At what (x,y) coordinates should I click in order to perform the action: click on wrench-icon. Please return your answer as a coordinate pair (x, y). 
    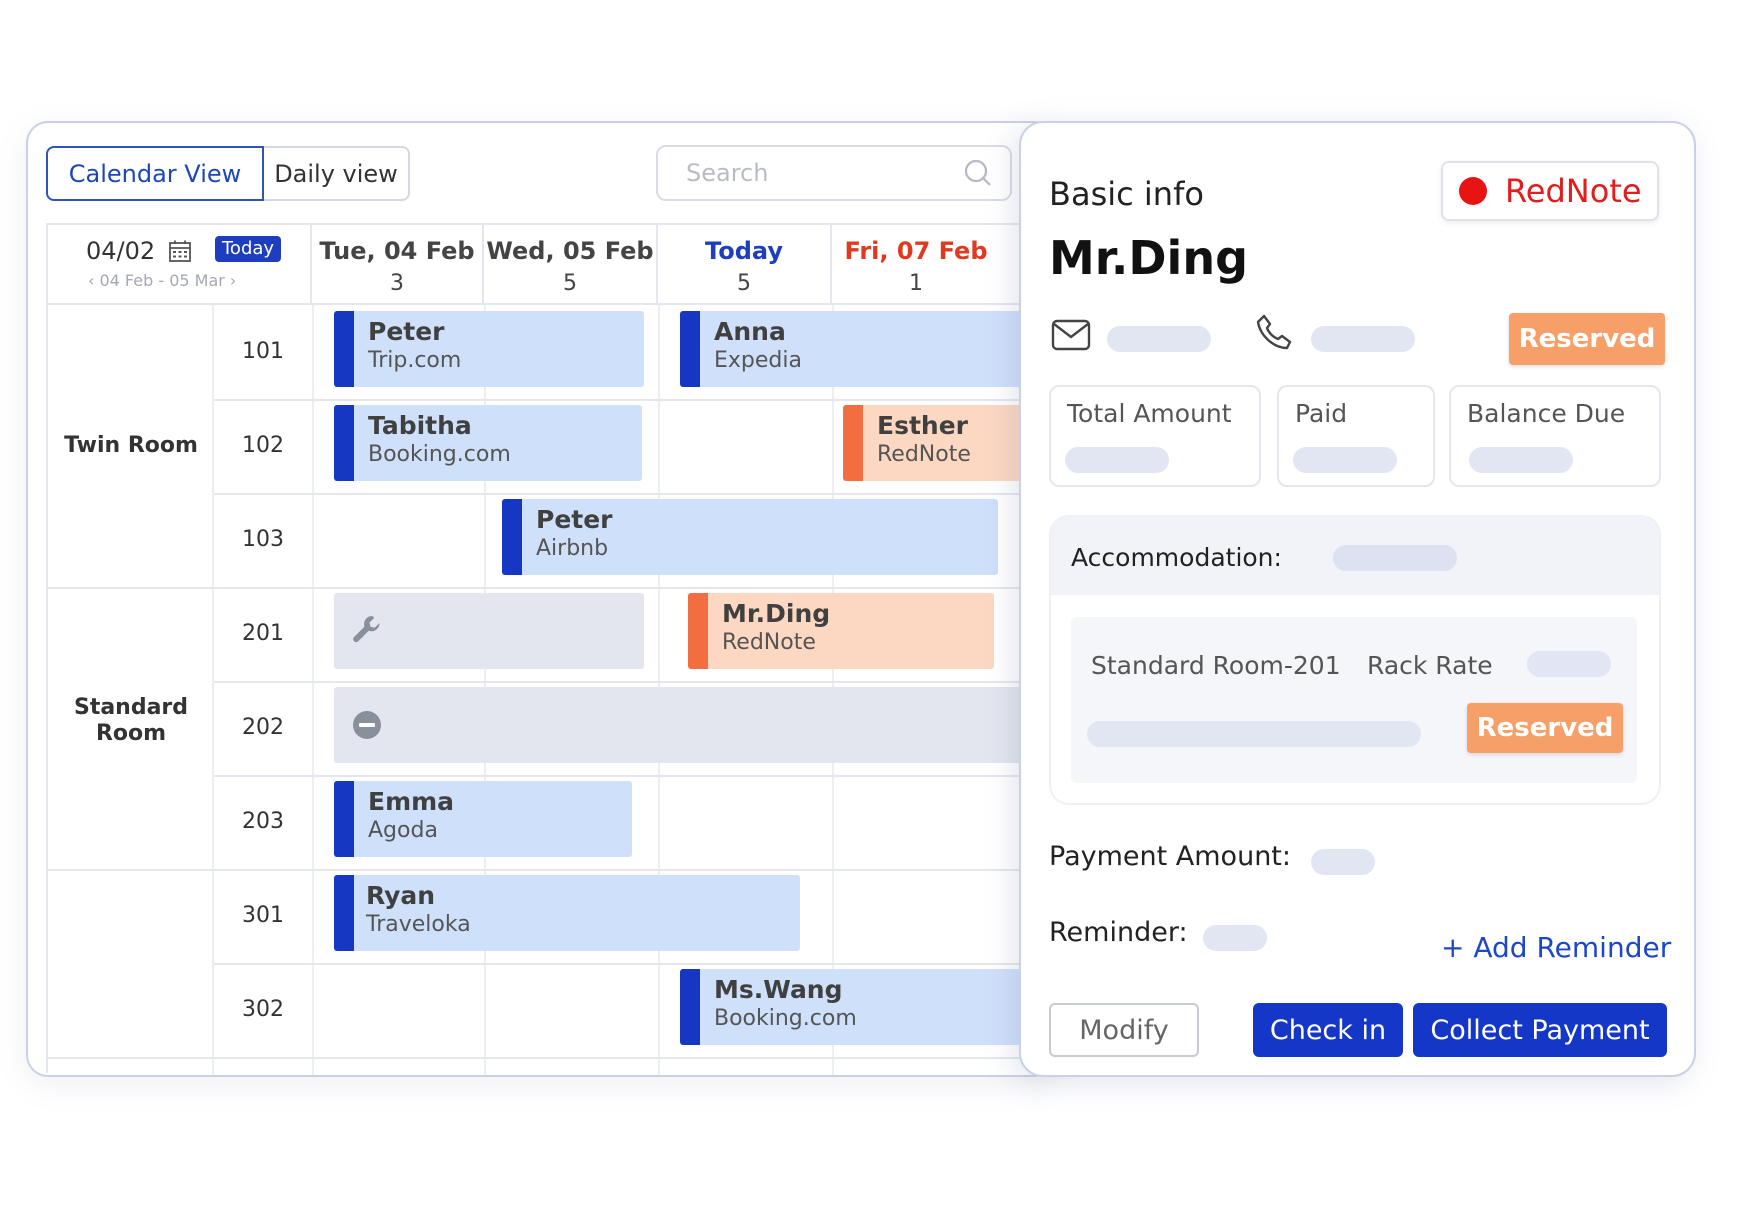
    Looking at the image, I should click on (366, 629).